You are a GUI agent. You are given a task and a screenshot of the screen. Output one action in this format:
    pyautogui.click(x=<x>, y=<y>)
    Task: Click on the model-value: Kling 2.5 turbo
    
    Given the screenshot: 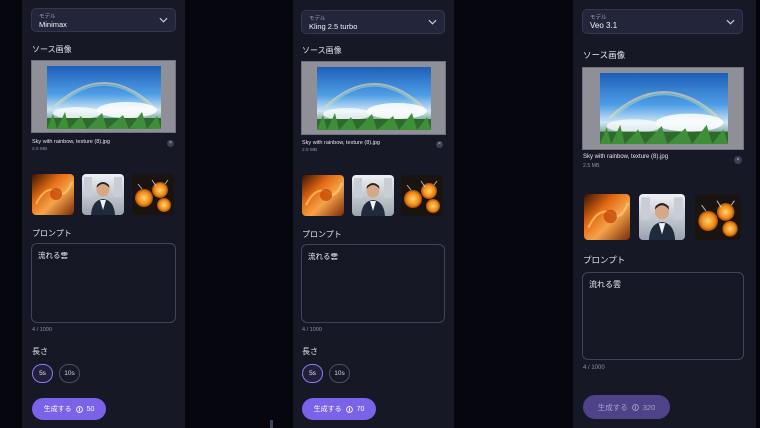 What is the action you would take?
    pyautogui.click(x=333, y=26)
    